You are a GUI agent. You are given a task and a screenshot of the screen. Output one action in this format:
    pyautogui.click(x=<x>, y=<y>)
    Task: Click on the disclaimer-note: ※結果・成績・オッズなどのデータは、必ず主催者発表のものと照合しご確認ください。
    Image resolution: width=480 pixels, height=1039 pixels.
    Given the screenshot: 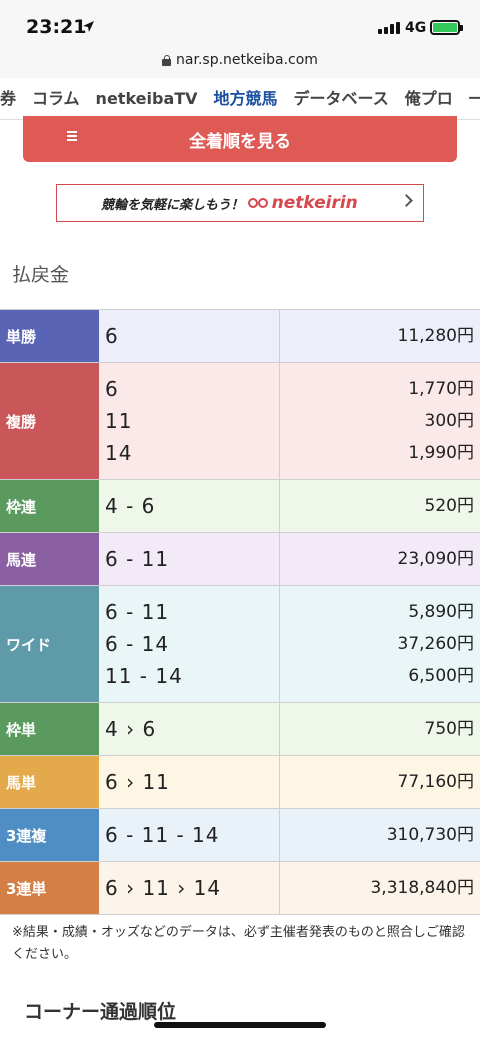 What is the action you would take?
    pyautogui.click(x=238, y=943)
    